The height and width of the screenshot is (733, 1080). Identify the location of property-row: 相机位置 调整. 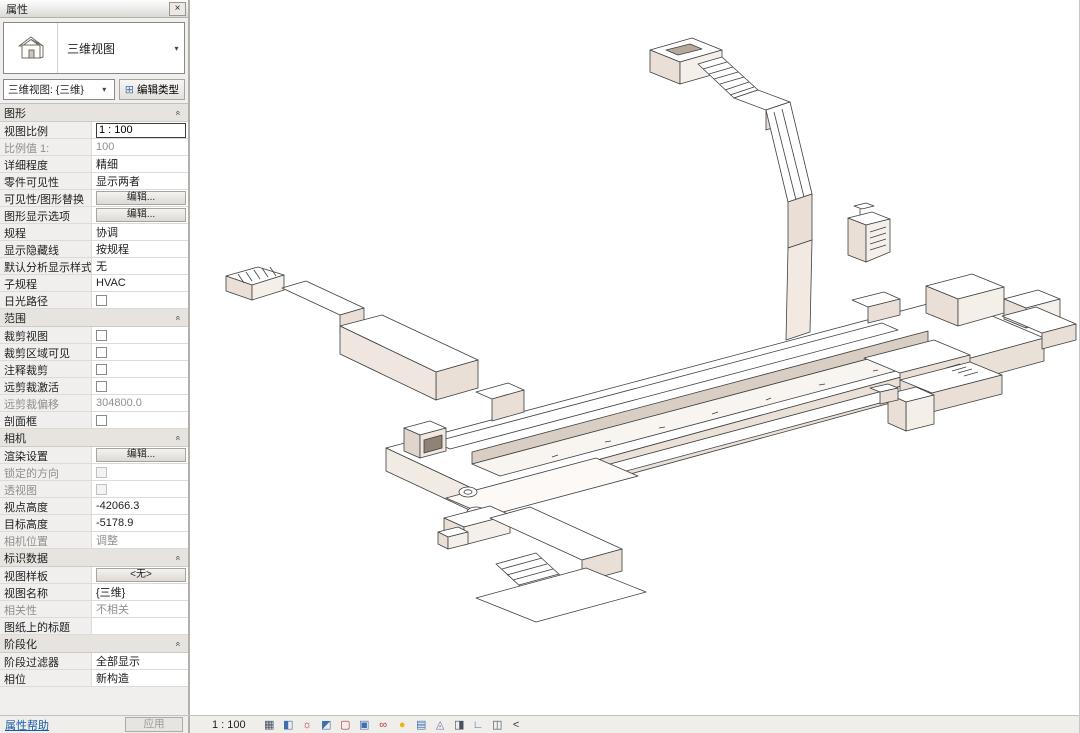
(94, 540).